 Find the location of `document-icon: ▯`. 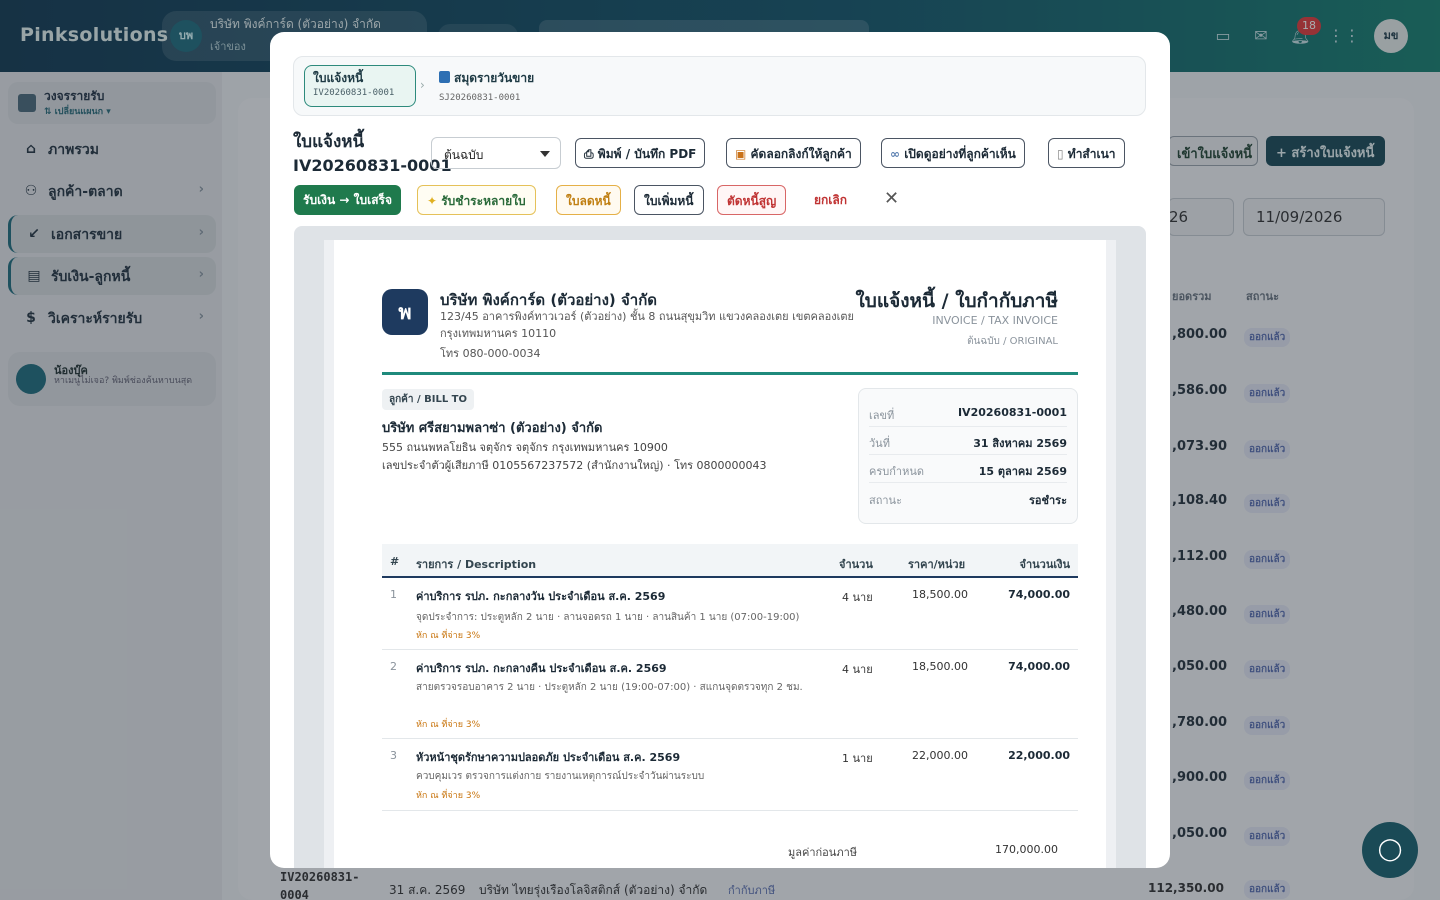

document-icon: ▯ is located at coordinates (1062, 154).